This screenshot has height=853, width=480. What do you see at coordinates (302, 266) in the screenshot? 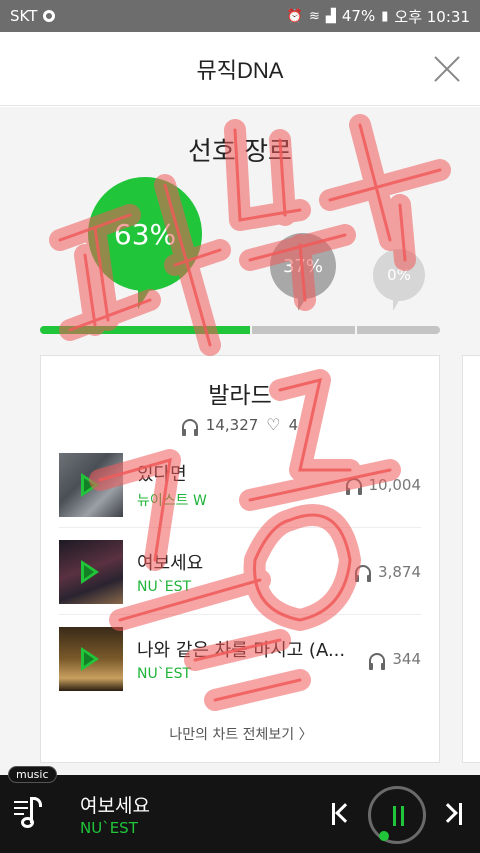
I see `genre-percent-label: 37%` at bounding box center [302, 266].